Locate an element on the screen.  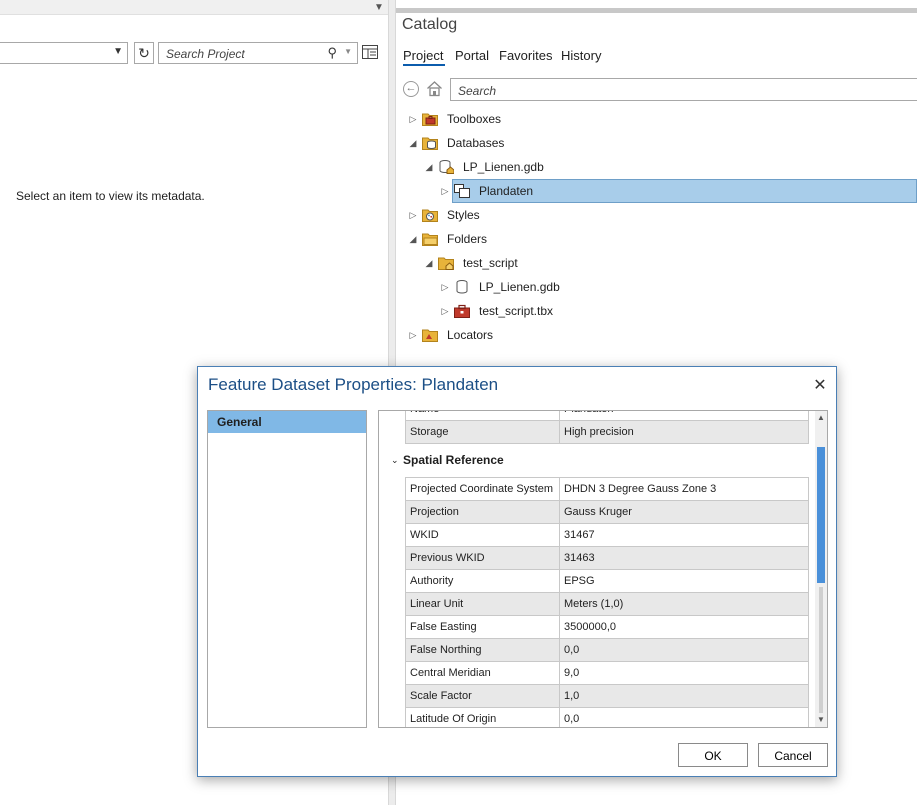
property-key: False Easting is located at coordinates (482, 627).